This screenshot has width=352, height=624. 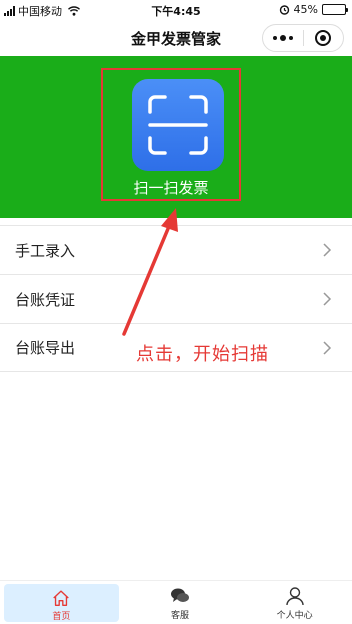 What do you see at coordinates (294, 596) in the screenshot?
I see `user-icon` at bounding box center [294, 596].